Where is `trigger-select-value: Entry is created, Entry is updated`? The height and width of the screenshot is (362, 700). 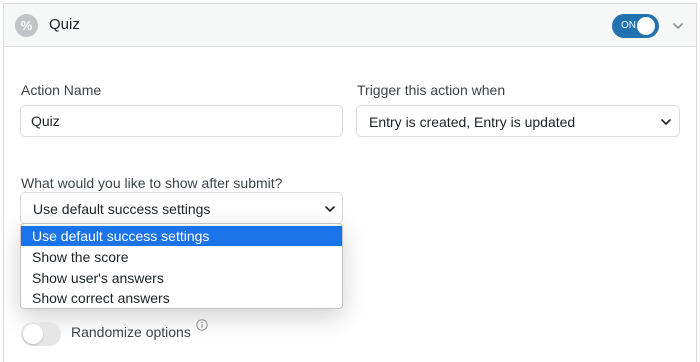
trigger-select-value: Entry is created, Entry is updated is located at coordinates (472, 122).